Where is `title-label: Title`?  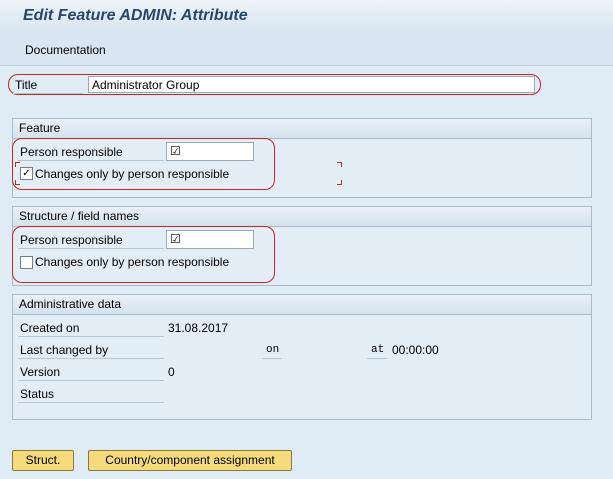
title-label: Title is located at coordinates (26, 85).